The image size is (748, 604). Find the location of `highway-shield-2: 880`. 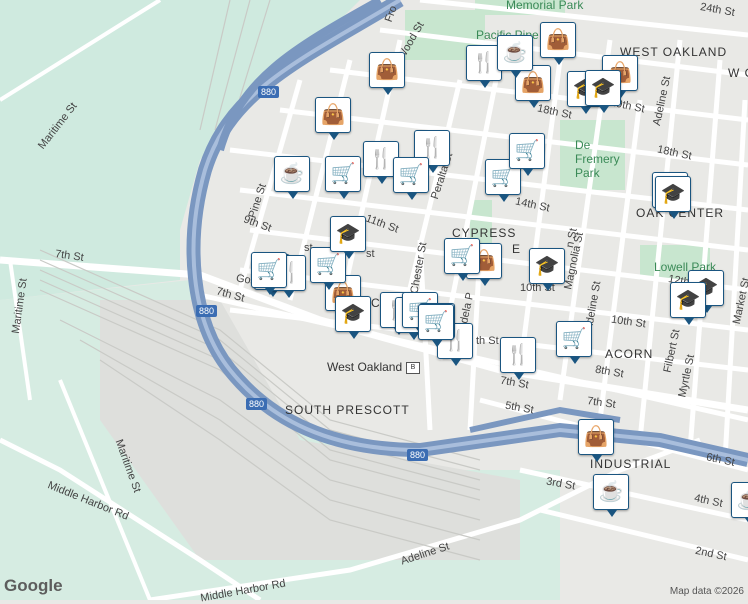

highway-shield-2: 880 is located at coordinates (207, 311).